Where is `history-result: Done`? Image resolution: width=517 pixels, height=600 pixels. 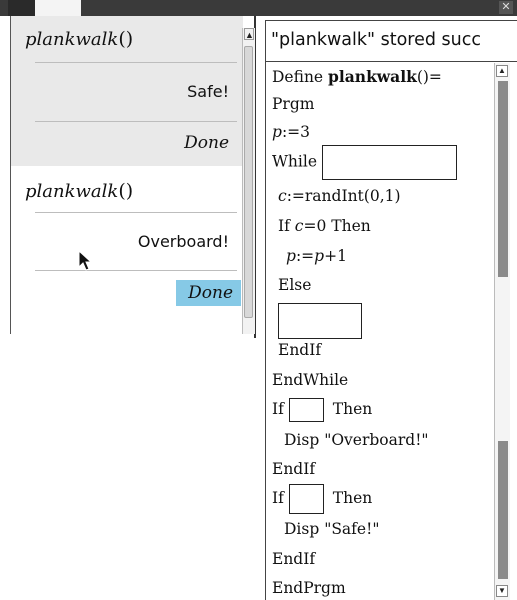
history-result: Done is located at coordinates (206, 143).